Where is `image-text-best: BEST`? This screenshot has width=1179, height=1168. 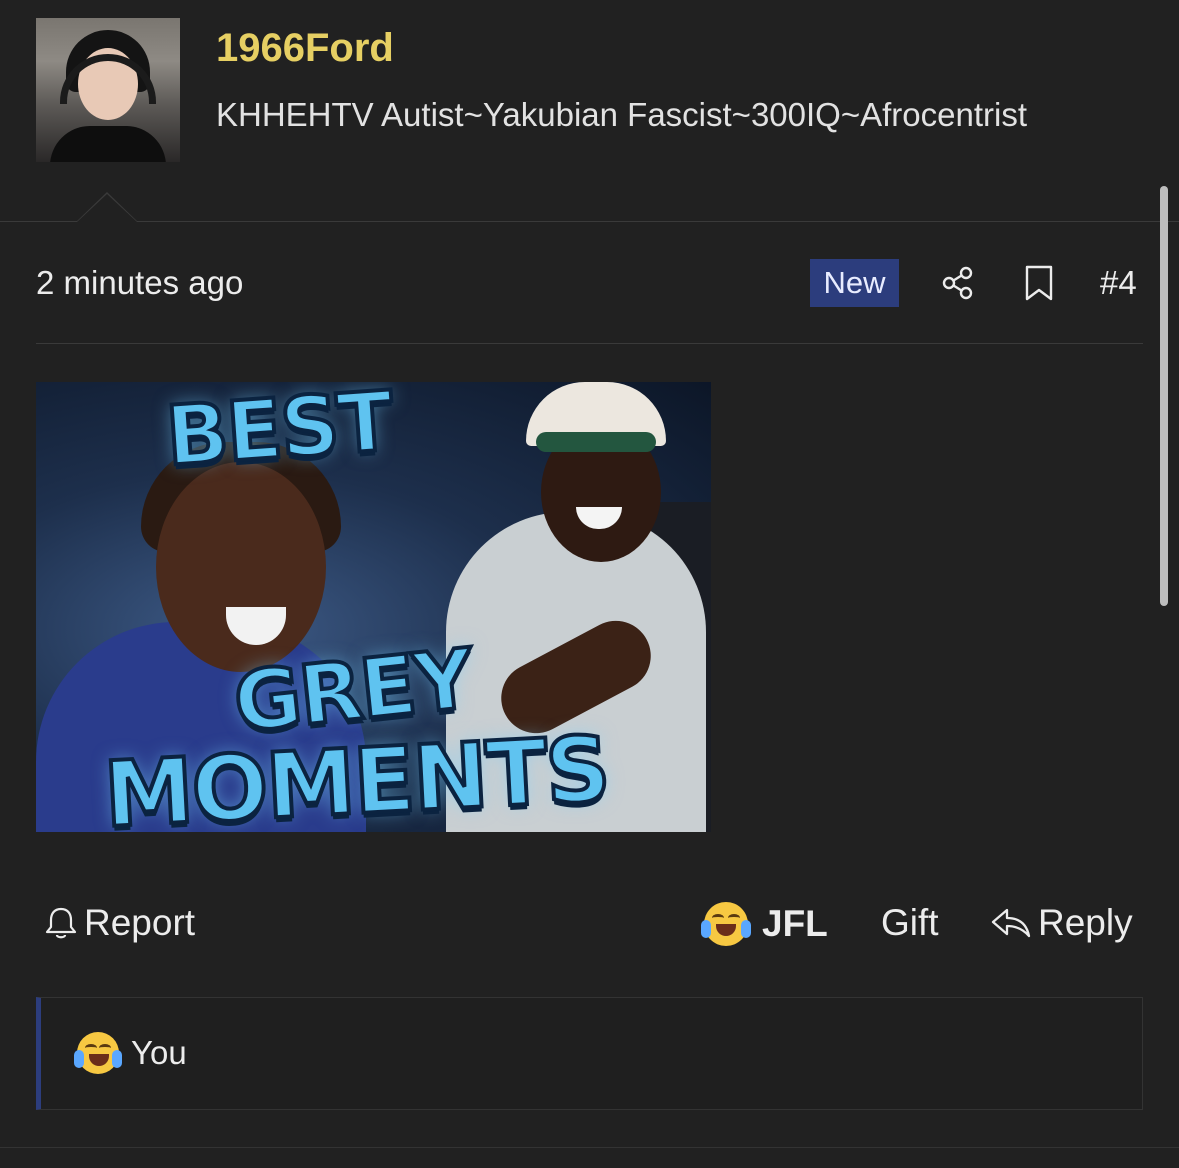
image-text-best: BEST is located at coordinates (279, 434).